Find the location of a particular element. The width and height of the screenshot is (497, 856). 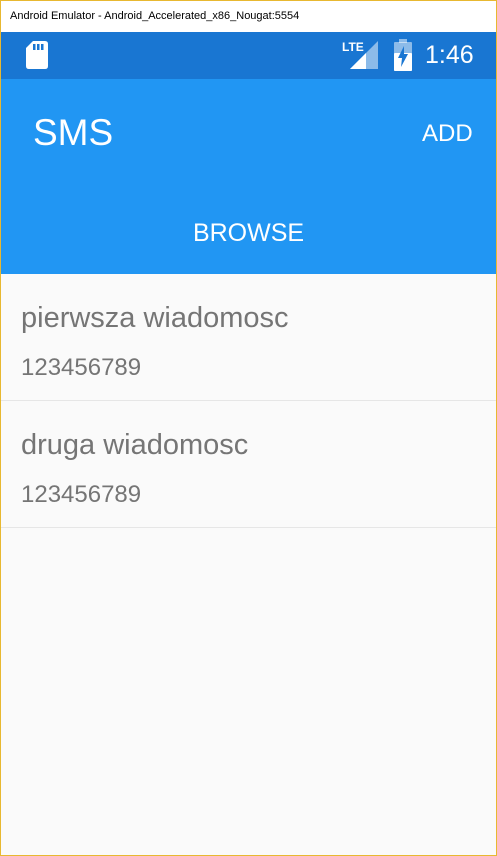

battery-charging-icon is located at coordinates (403, 57).